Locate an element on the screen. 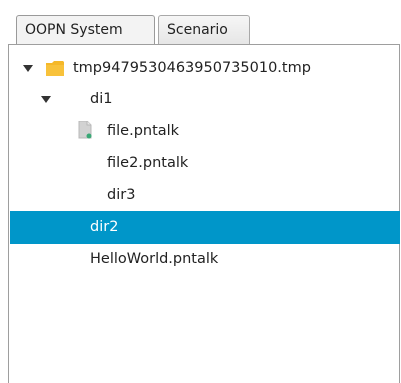 This screenshot has height=383, width=401. folder-icon is located at coordinates (55, 68).